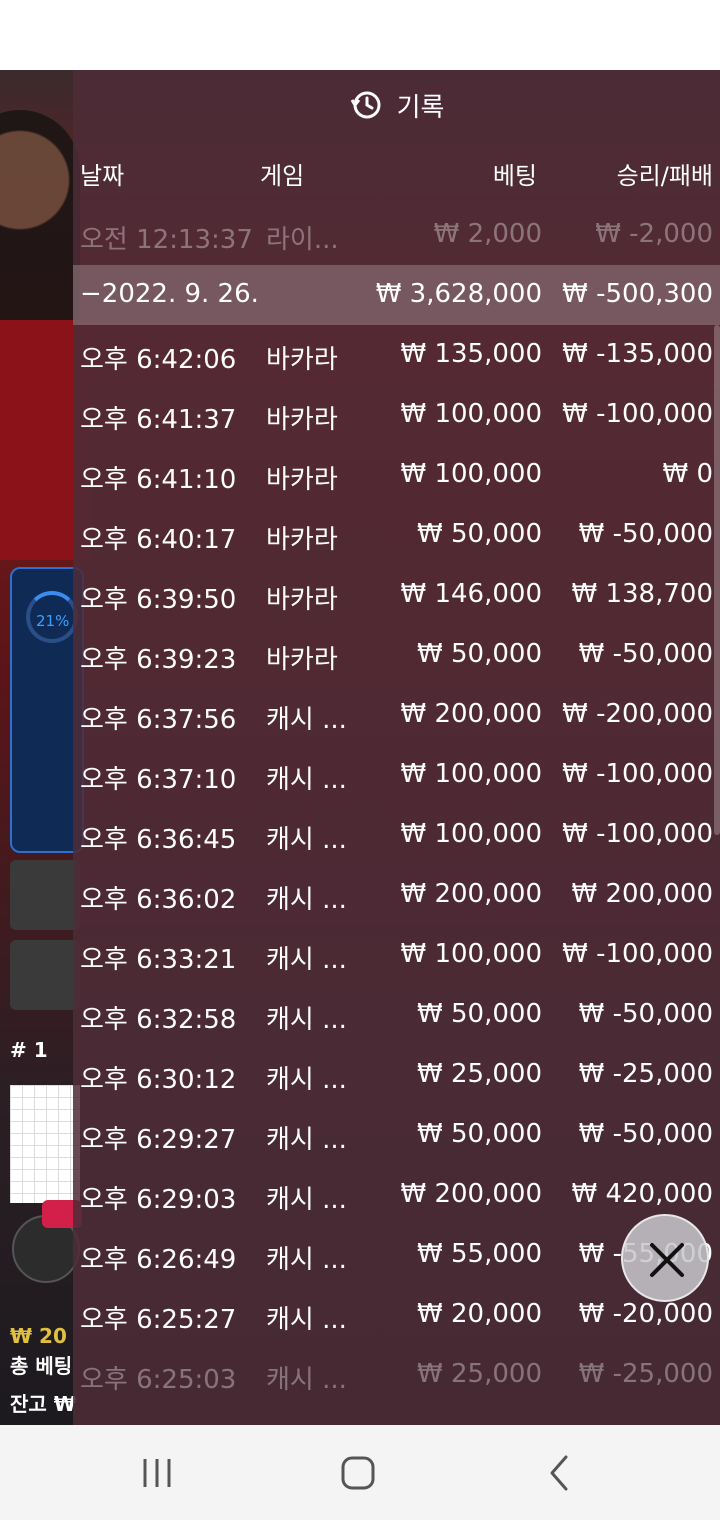 The image size is (720, 1520). I want to click on row-date: 오전 12:13:37, so click(166, 240).